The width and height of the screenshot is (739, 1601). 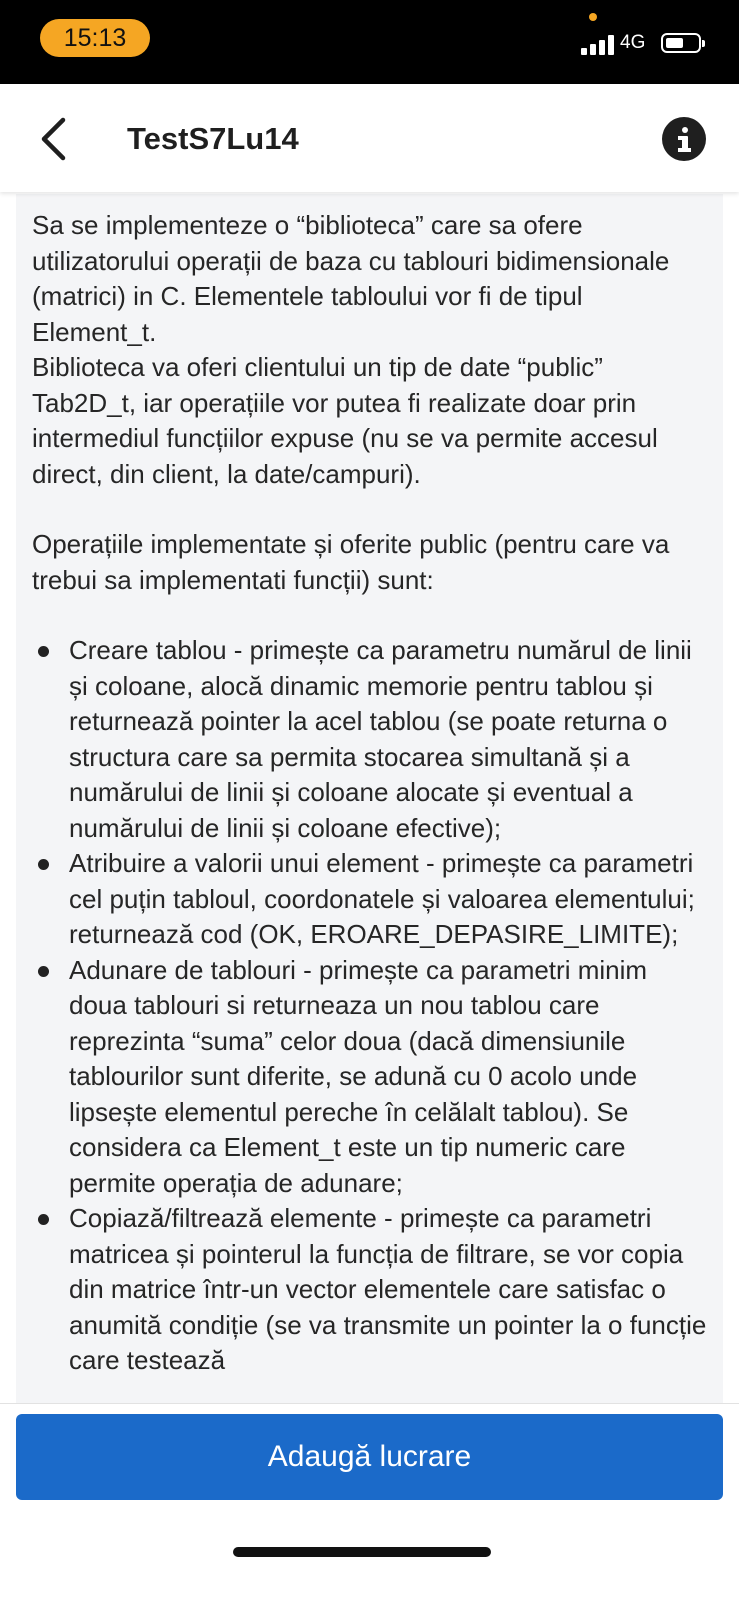 What do you see at coordinates (593, 17) in the screenshot?
I see `recording-indicator-icon` at bounding box center [593, 17].